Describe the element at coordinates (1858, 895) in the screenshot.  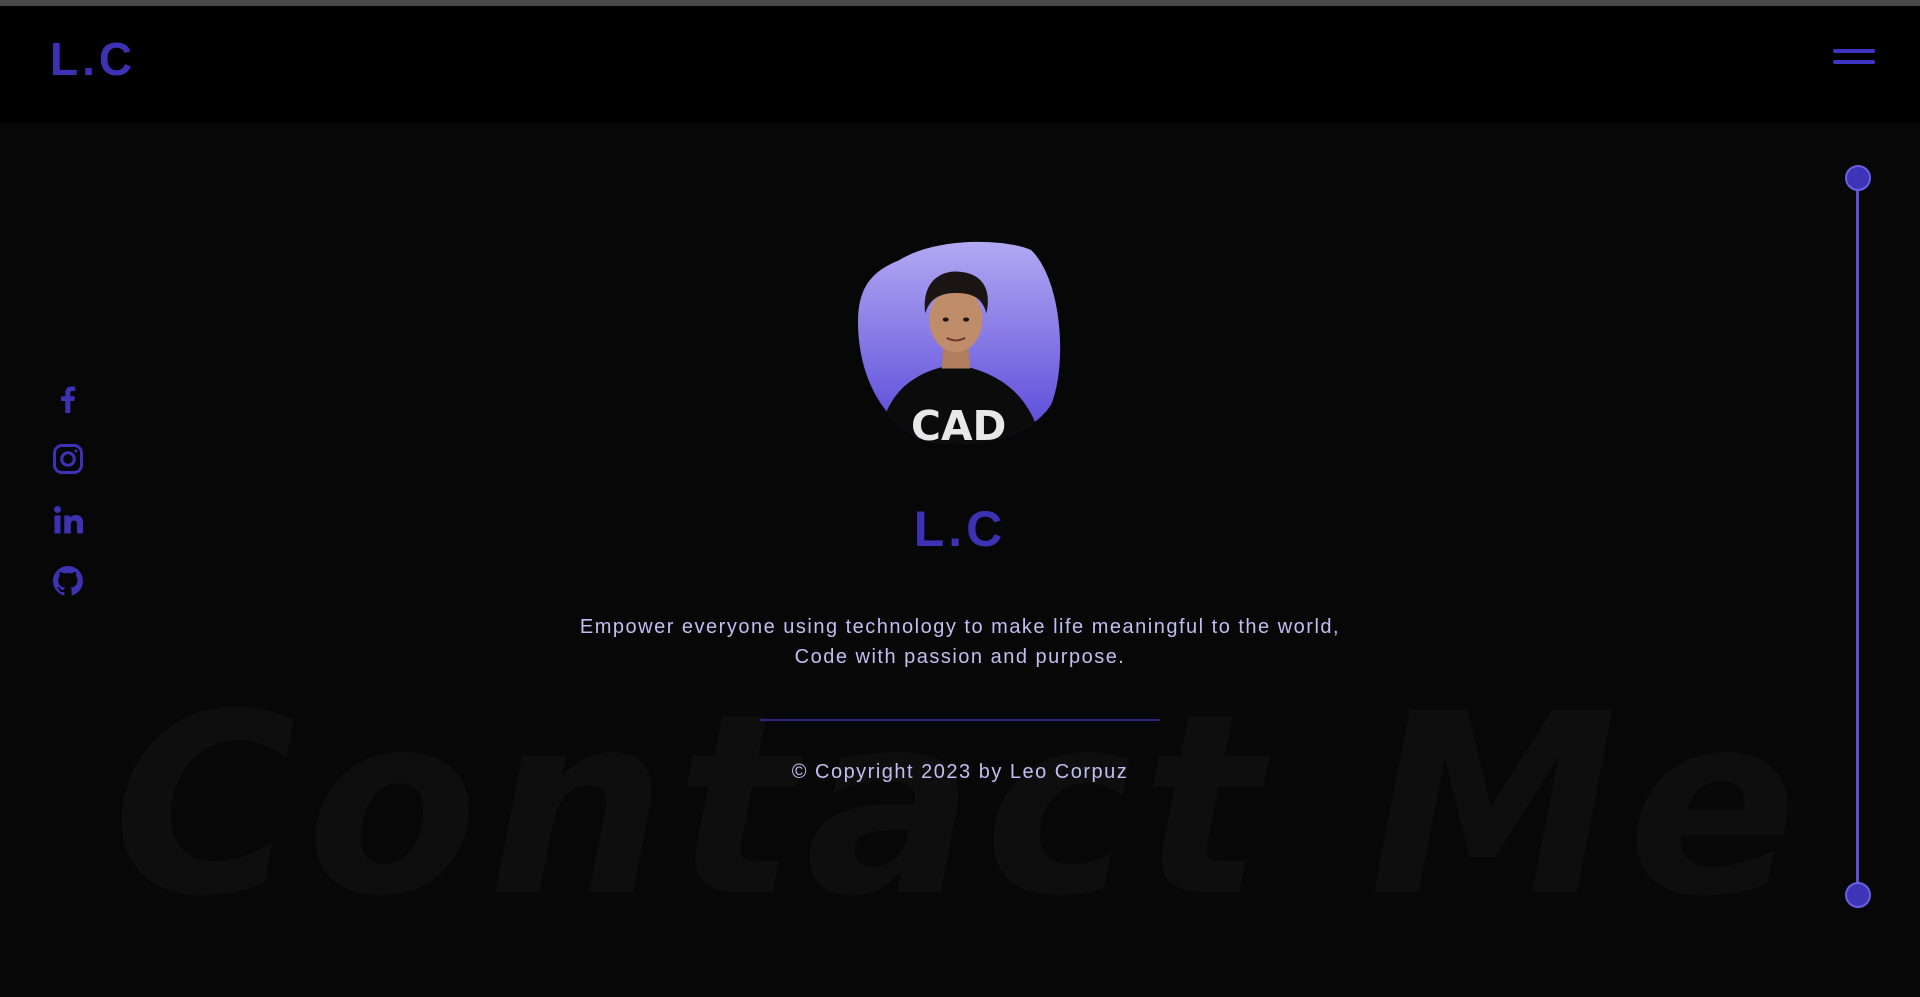
I see `scroll-track-bottom-dot` at that location.